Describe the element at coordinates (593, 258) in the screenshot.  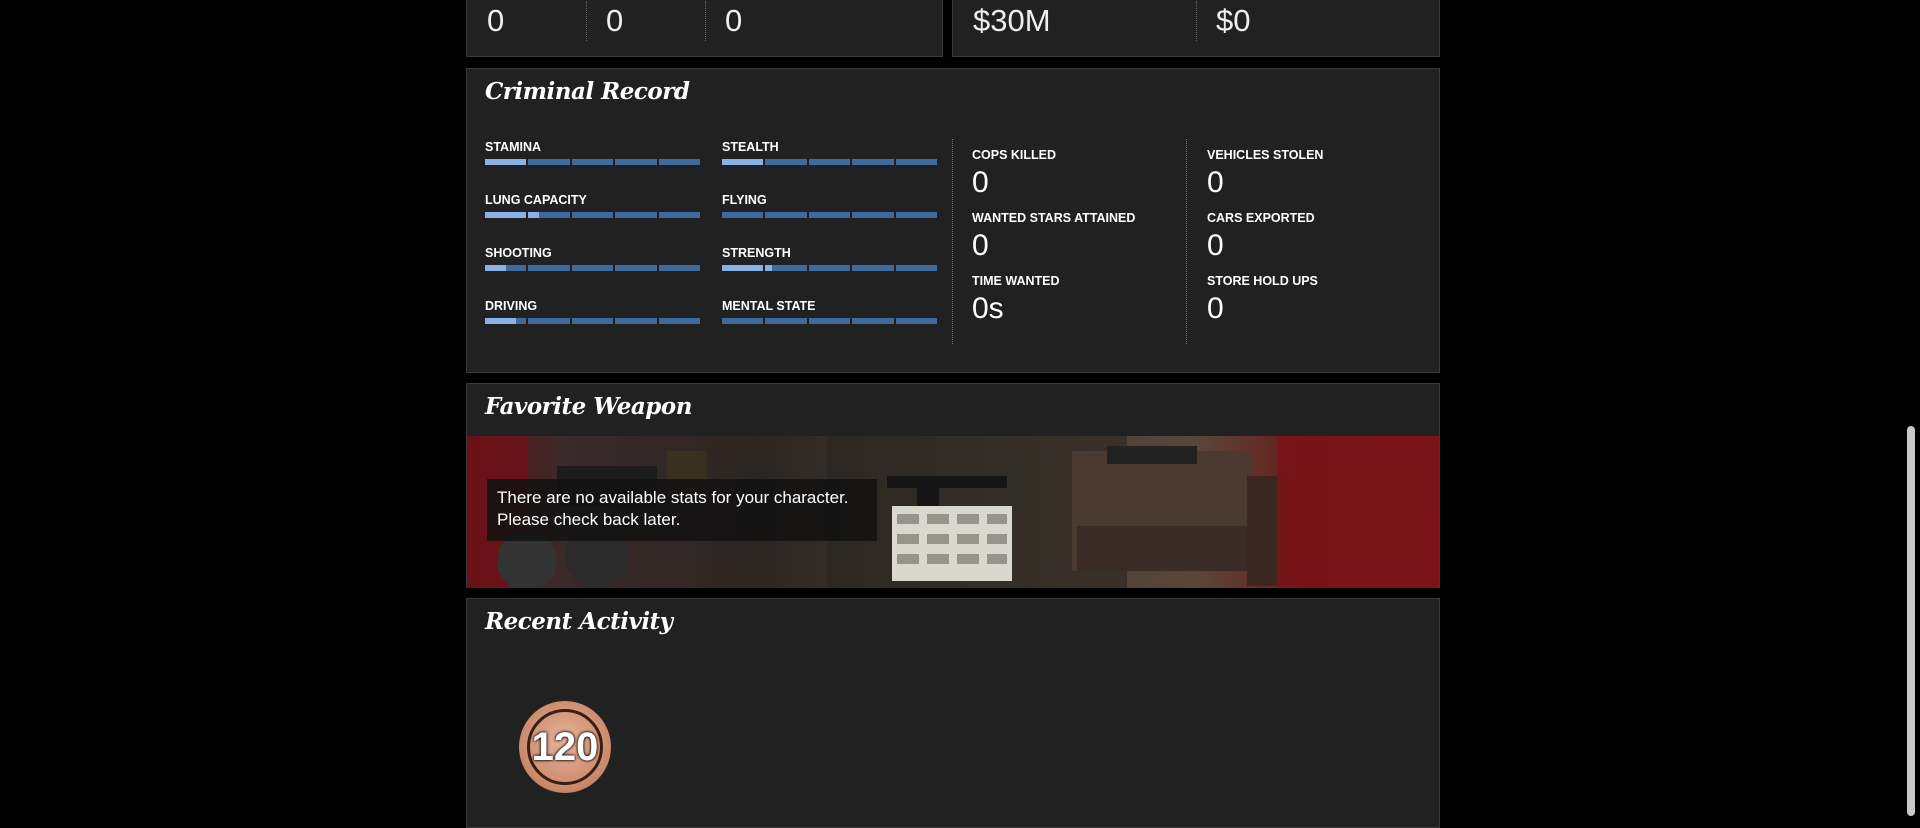
I see `skill-shooting: SHOOTING` at that location.